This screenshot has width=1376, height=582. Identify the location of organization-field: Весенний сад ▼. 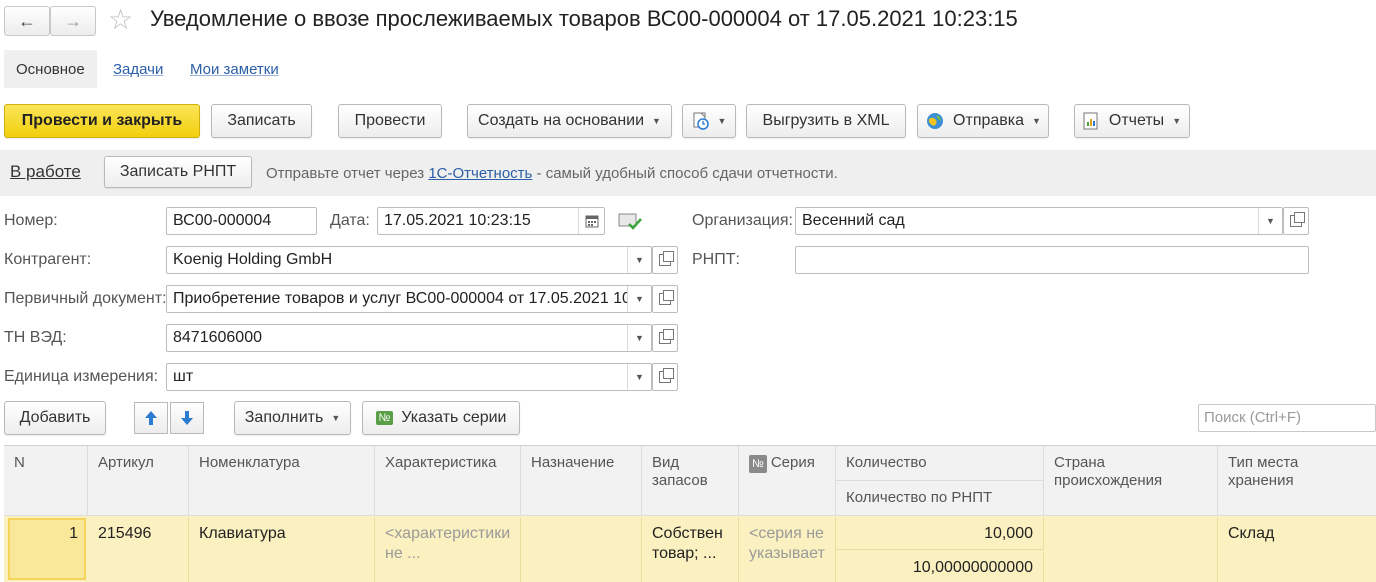
(1039, 221).